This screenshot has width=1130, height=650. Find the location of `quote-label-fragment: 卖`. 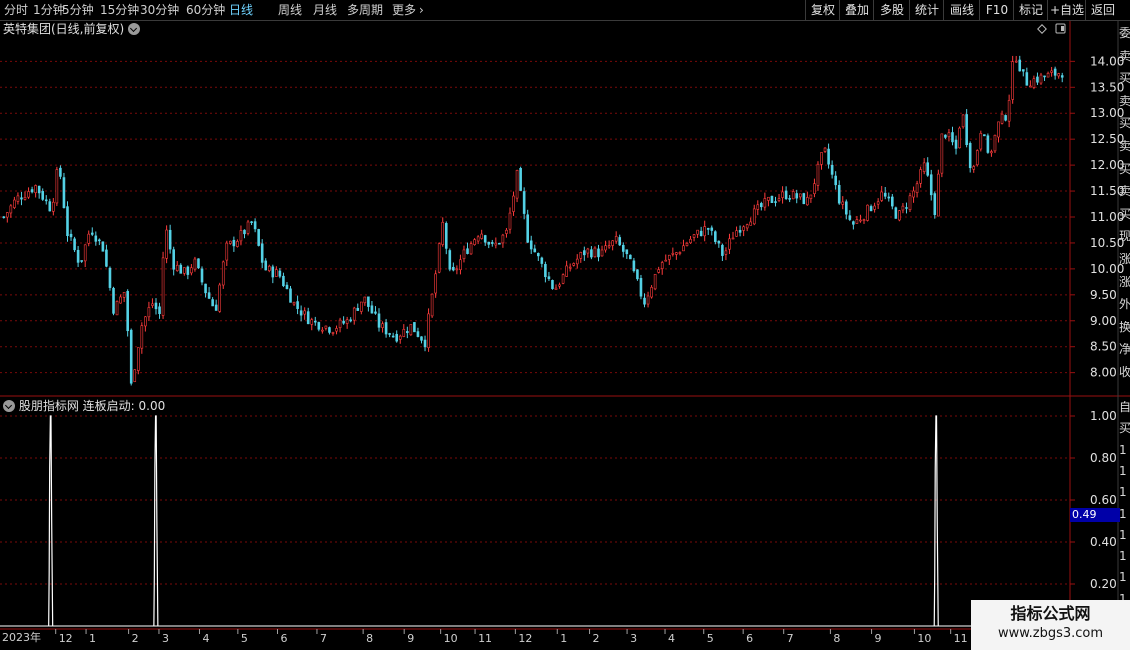

quote-label-fragment: 卖 is located at coordinates (1124, 192).